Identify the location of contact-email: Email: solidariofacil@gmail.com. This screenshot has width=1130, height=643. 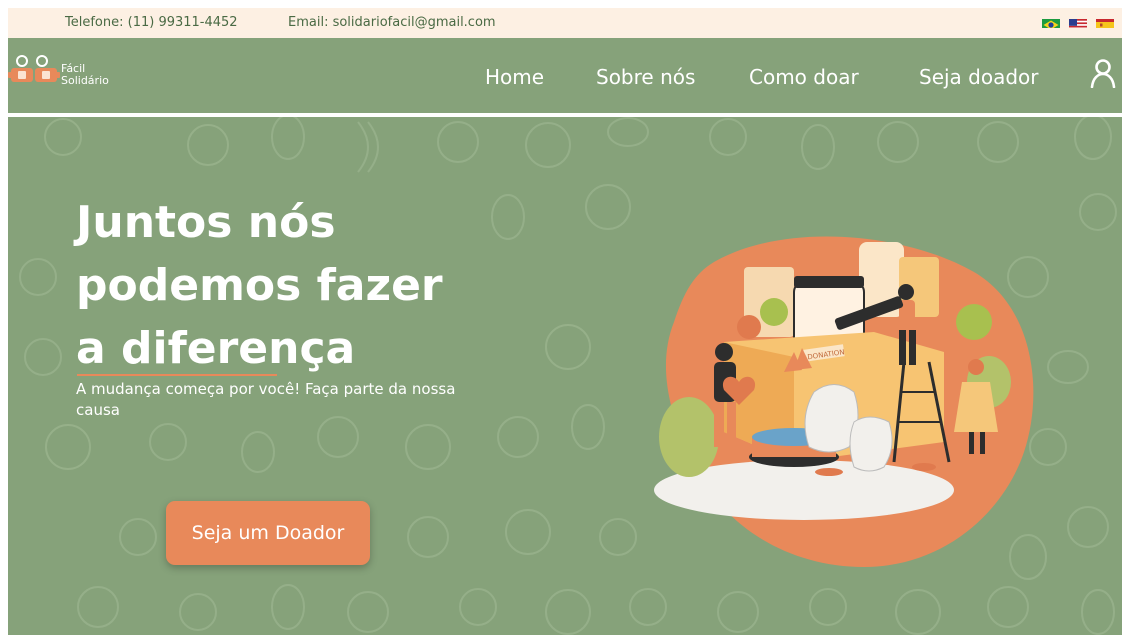
(392, 22).